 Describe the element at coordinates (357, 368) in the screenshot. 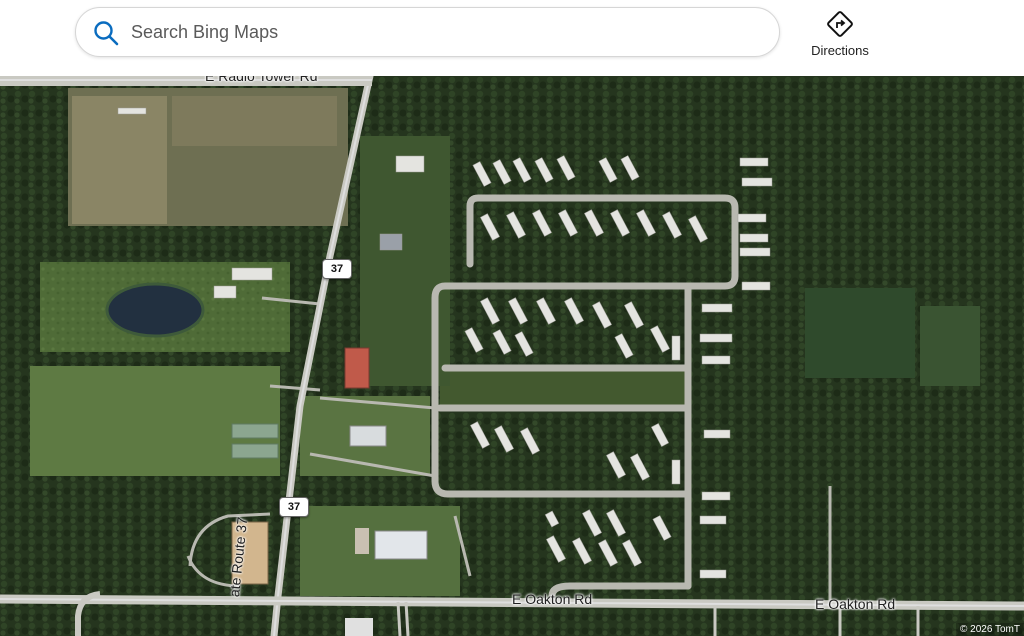

I see `building-red-roof` at that location.